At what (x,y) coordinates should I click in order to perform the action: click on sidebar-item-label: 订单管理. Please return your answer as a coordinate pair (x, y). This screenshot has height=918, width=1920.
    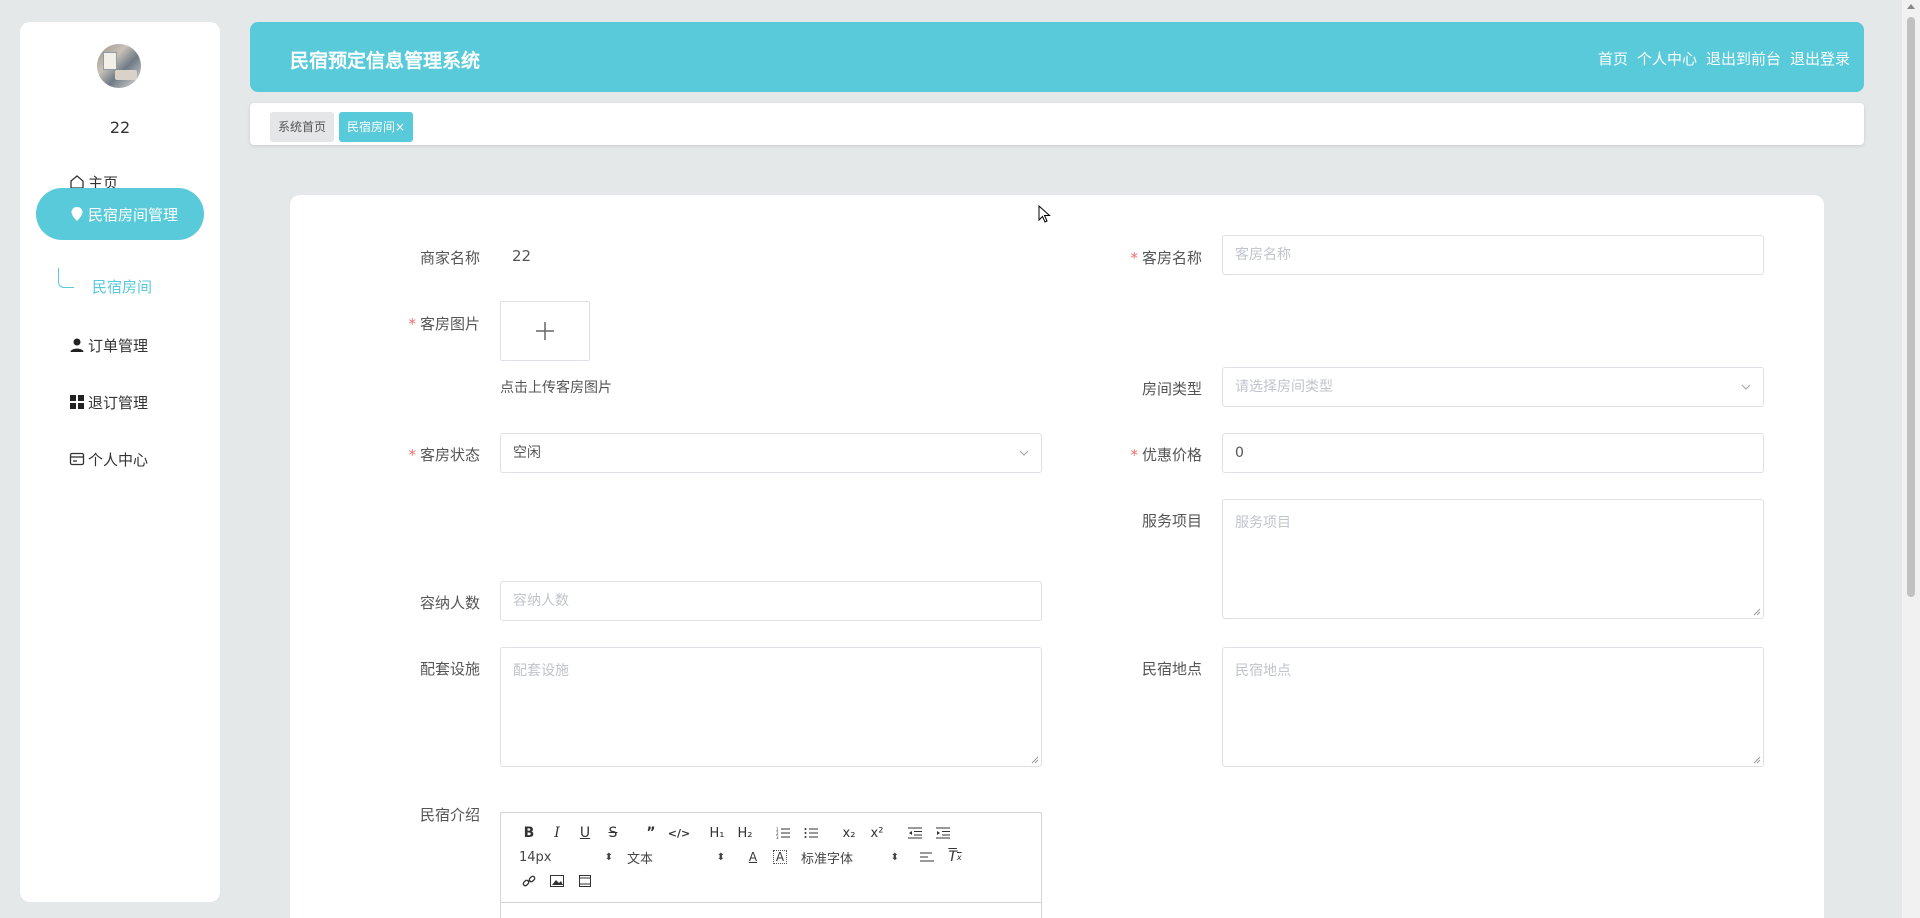
    Looking at the image, I should click on (118, 345).